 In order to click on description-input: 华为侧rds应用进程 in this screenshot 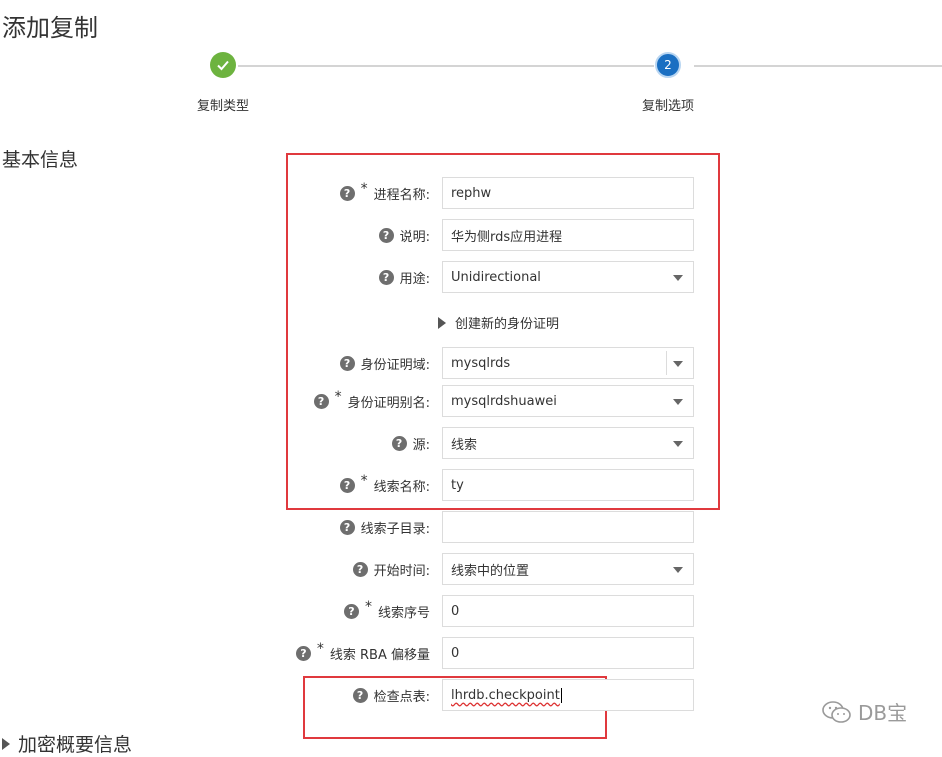, I will do `click(568, 235)`.